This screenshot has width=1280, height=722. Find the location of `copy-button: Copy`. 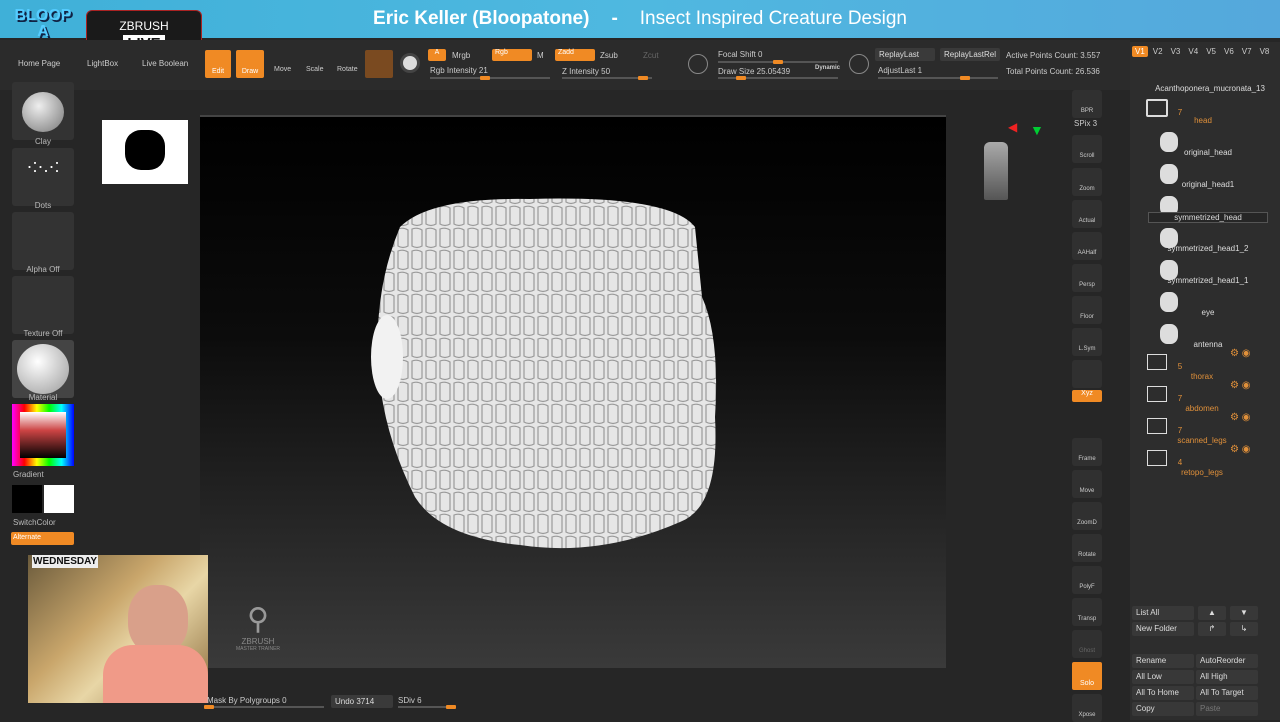

copy-button: Copy is located at coordinates (1163, 709).